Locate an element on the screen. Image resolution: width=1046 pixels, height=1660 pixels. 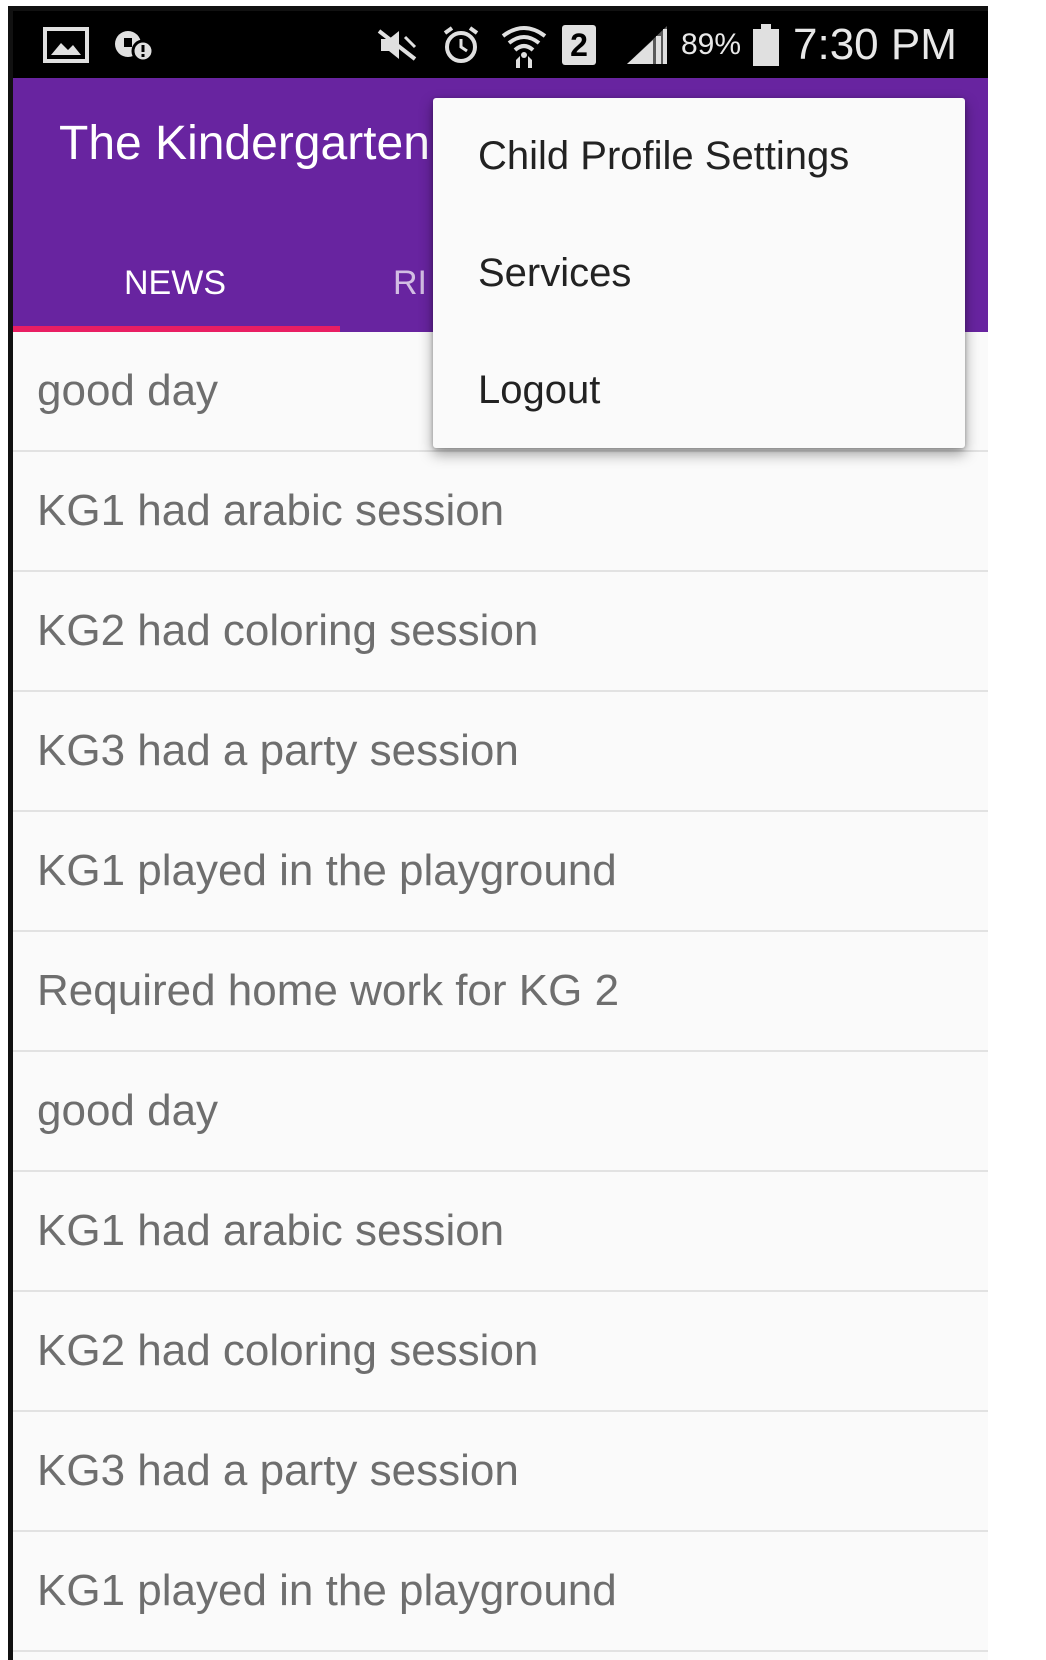
sim-icon: 2 is located at coordinates (579, 44).